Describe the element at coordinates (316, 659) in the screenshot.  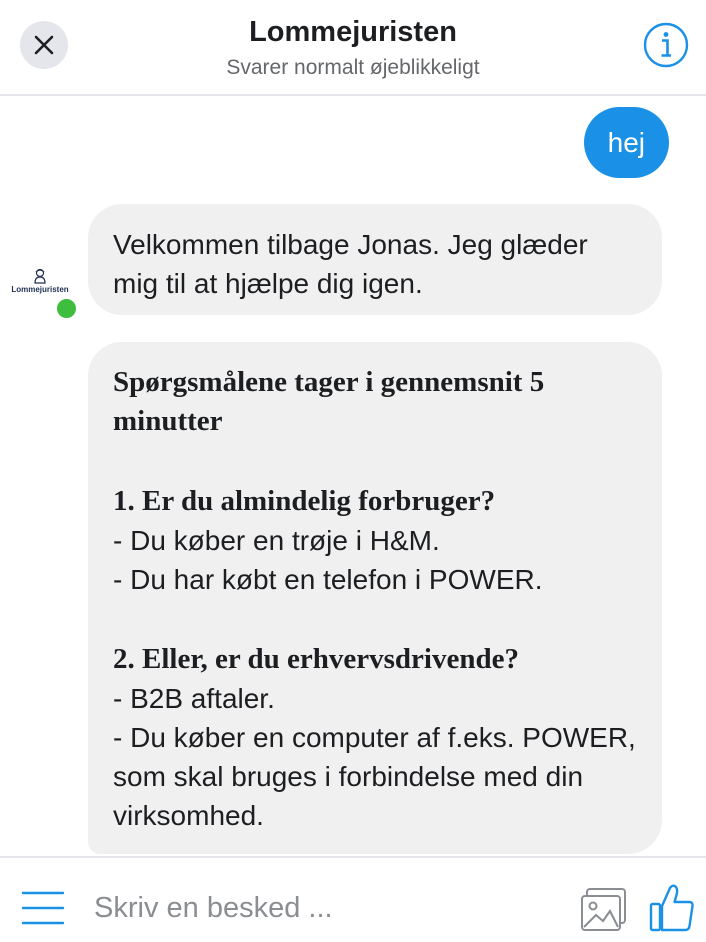
I see `question-2-heading: 2. Eller, er du erhvervsdrivende?` at that location.